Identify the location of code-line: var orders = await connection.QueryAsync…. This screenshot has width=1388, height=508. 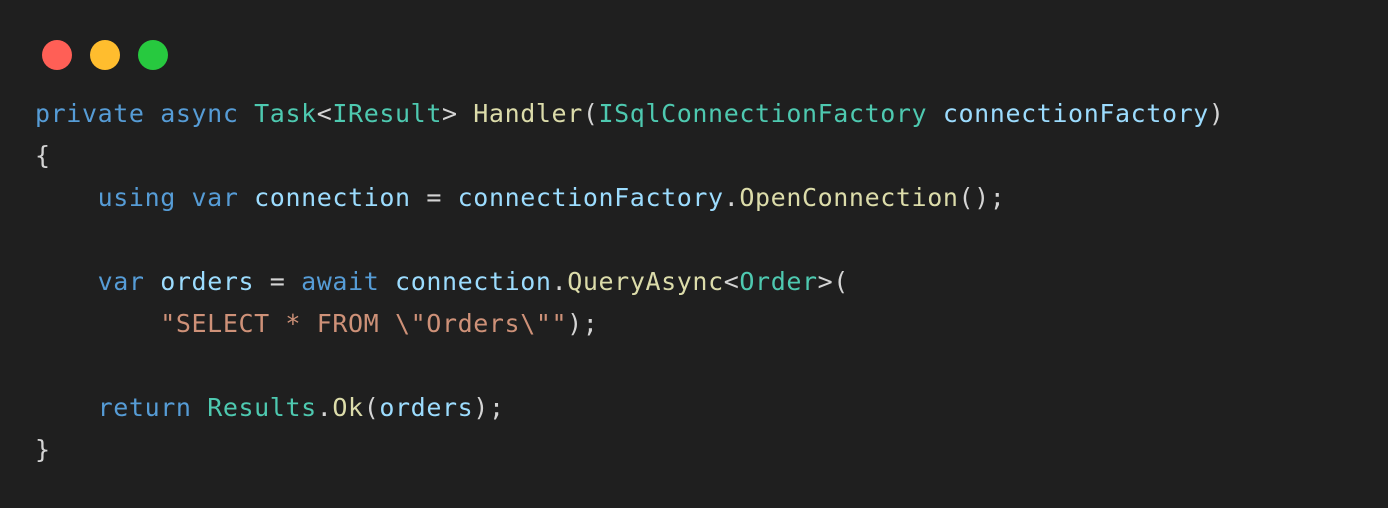
(630, 282).